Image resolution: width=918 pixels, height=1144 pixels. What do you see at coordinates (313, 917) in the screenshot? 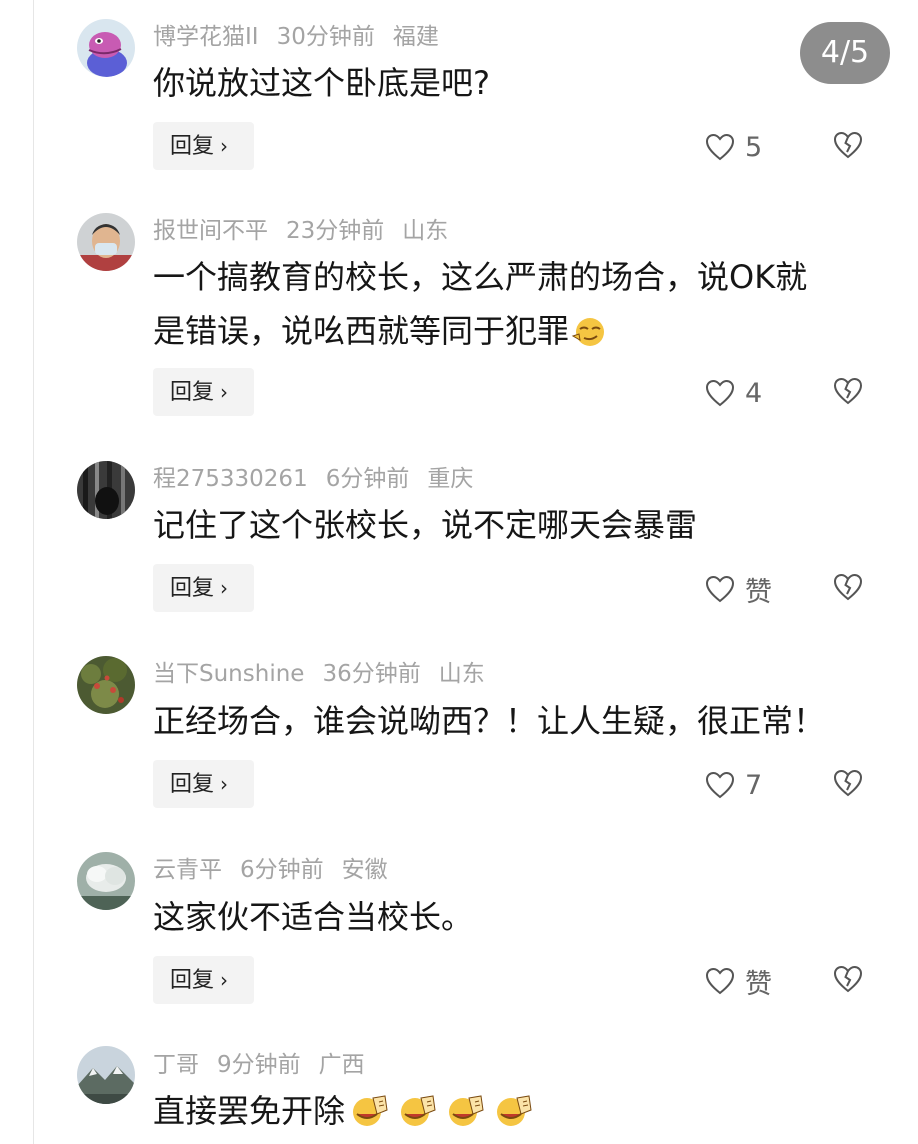
I see `comment-text-line: 这家伙不适合当校长。` at bounding box center [313, 917].